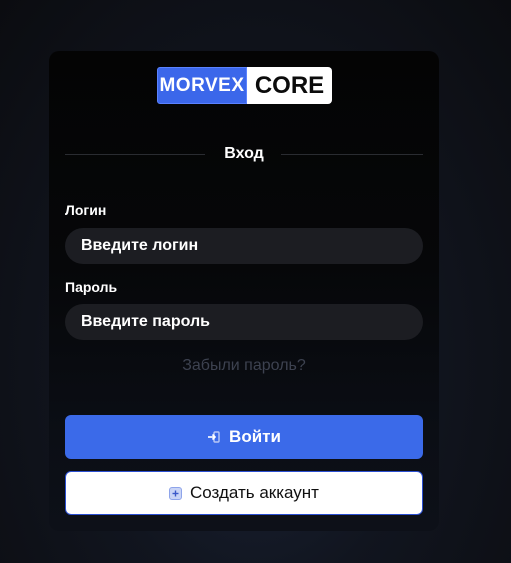 The image size is (511, 563). What do you see at coordinates (244, 322) in the screenshot?
I see `password-input` at bounding box center [244, 322].